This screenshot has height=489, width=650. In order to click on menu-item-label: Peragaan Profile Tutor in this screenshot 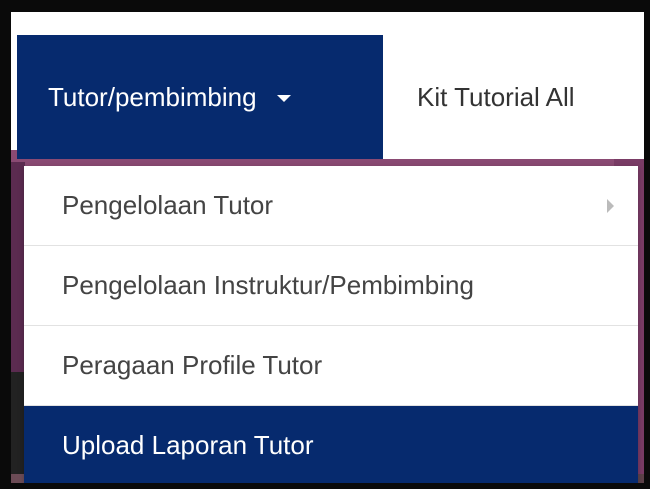, I will do `click(192, 365)`.